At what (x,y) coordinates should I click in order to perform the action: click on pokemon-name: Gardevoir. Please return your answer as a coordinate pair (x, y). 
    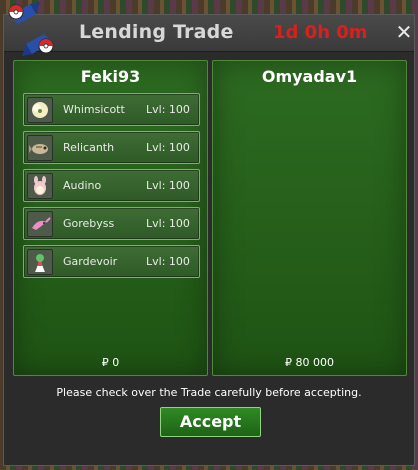
    Looking at the image, I should click on (90, 261).